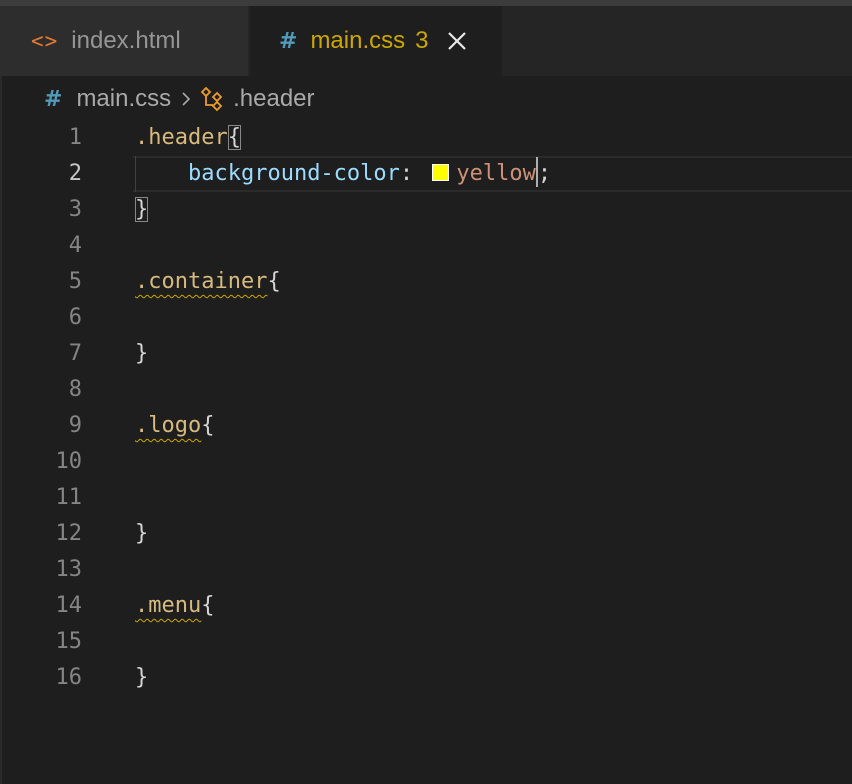  I want to click on code-content: .menu{, so click(174, 606).